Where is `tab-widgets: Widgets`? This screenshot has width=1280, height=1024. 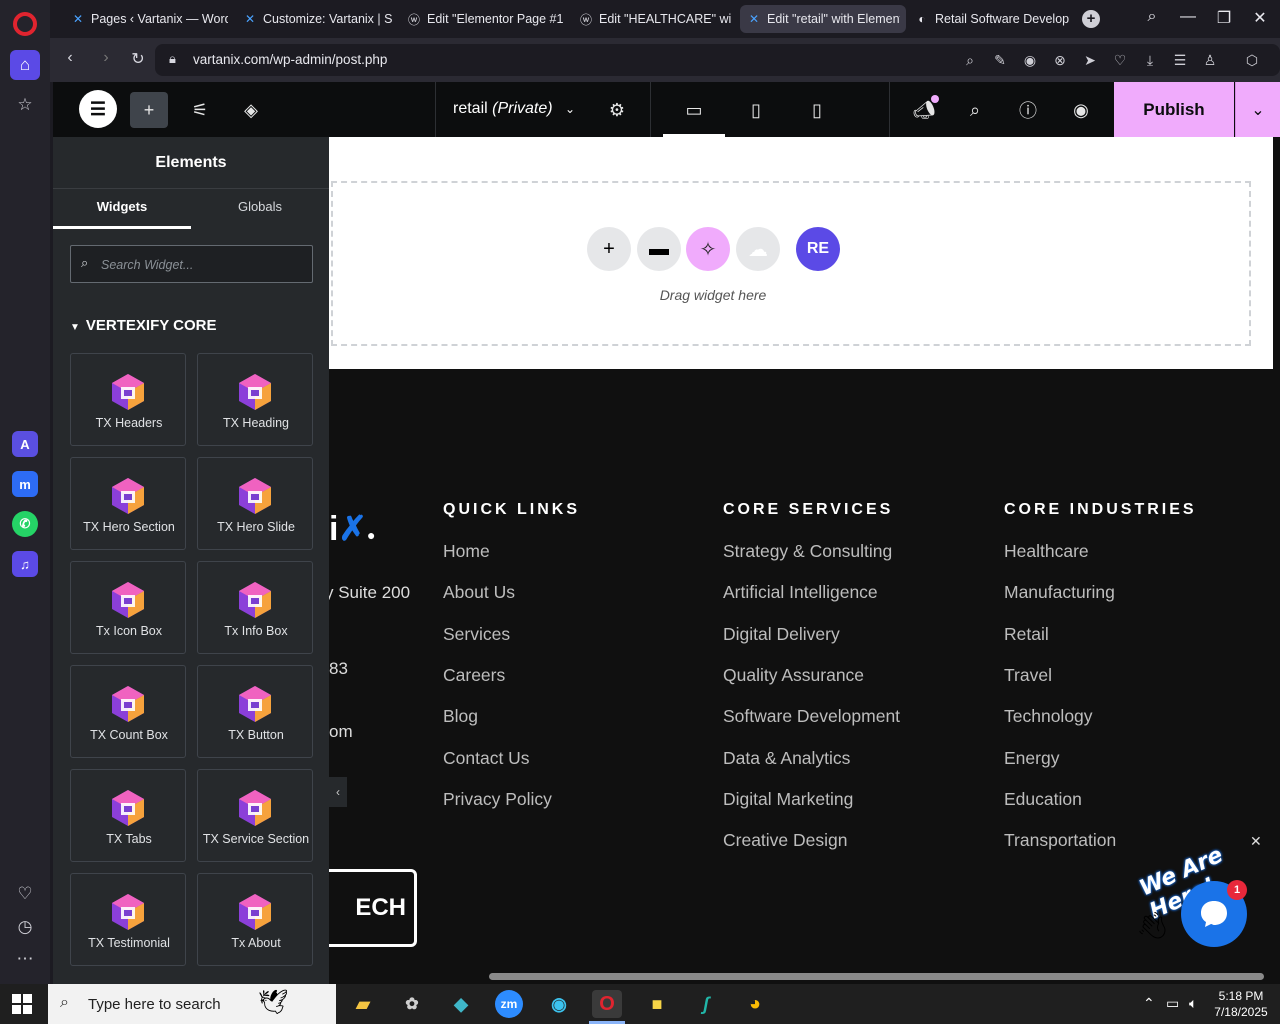 tab-widgets: Widgets is located at coordinates (122, 209).